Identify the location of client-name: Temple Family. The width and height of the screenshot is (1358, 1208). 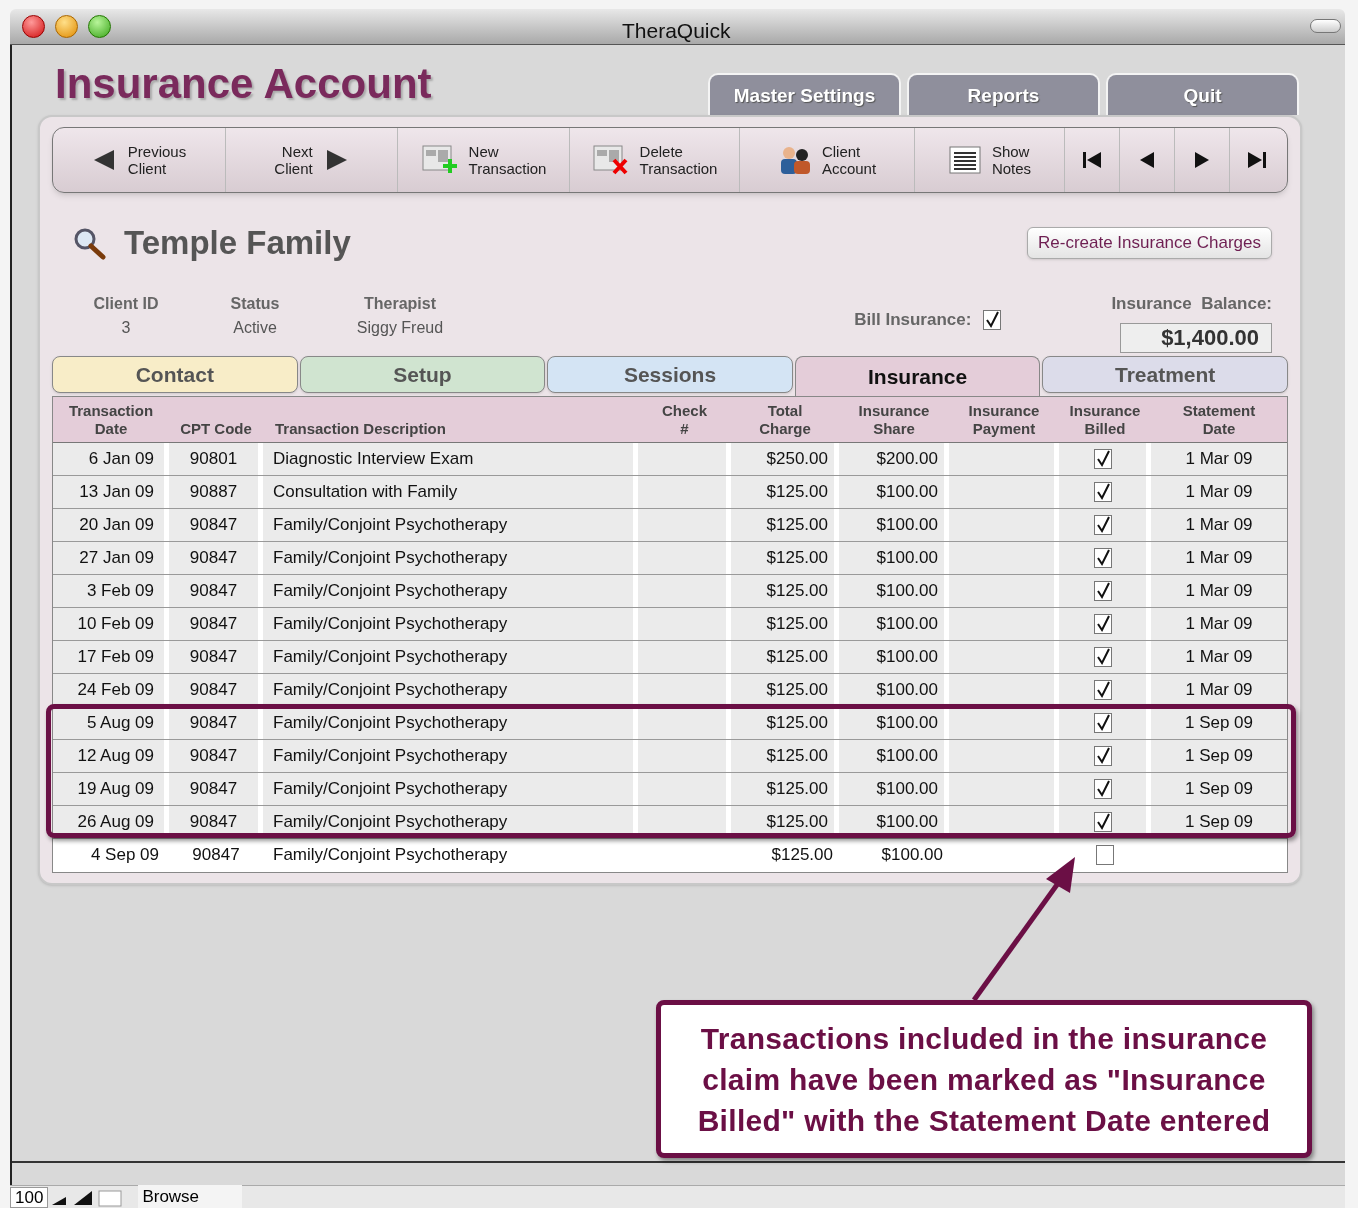
(237, 243).